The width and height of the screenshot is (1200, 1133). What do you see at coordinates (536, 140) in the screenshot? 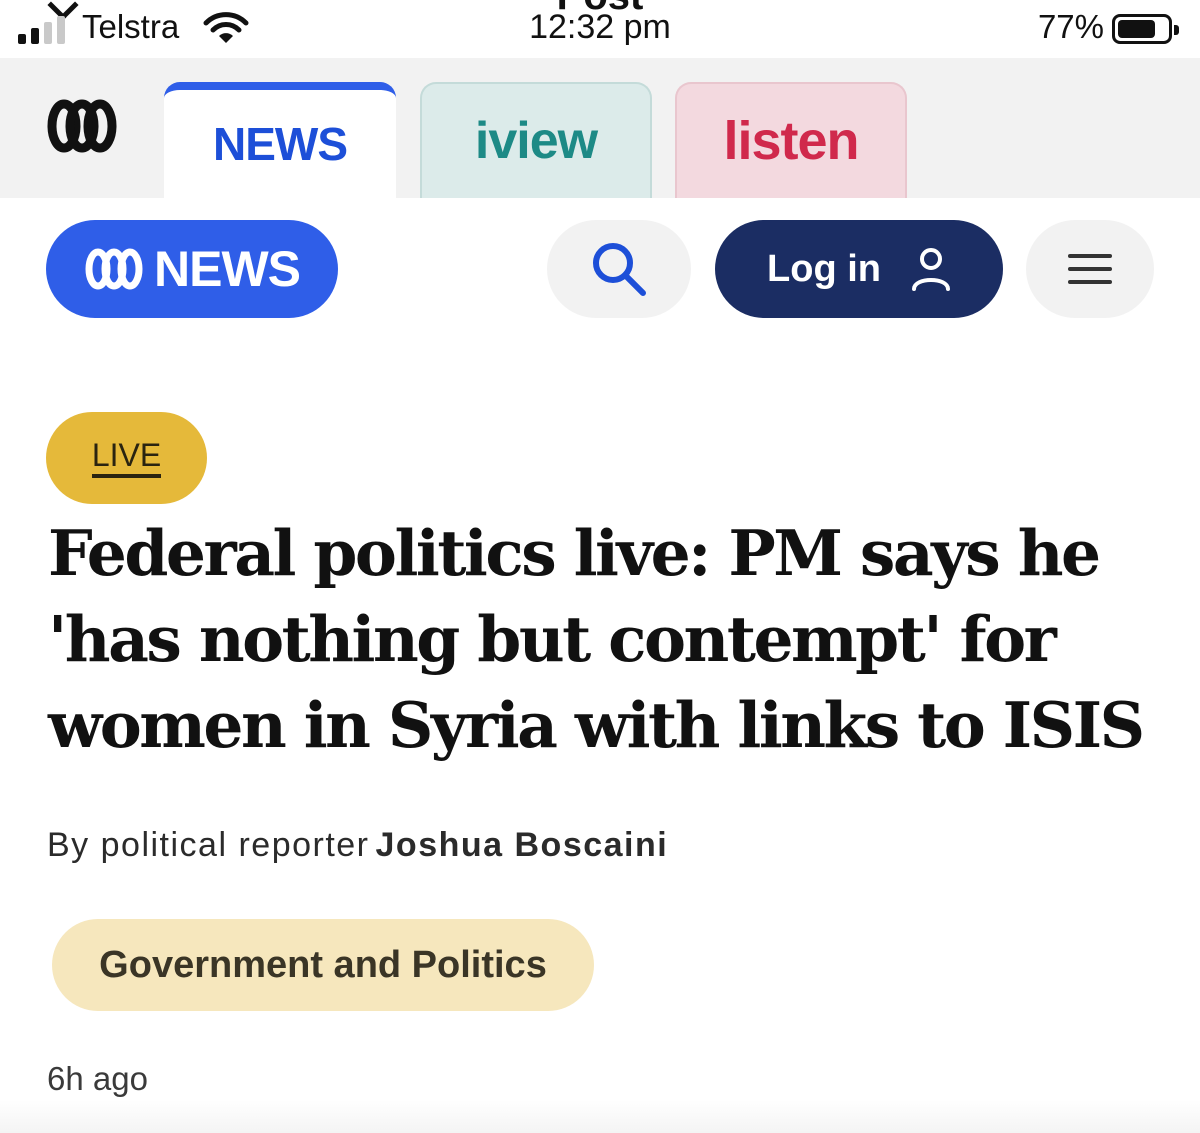
I see `tab-iview: iview` at bounding box center [536, 140].